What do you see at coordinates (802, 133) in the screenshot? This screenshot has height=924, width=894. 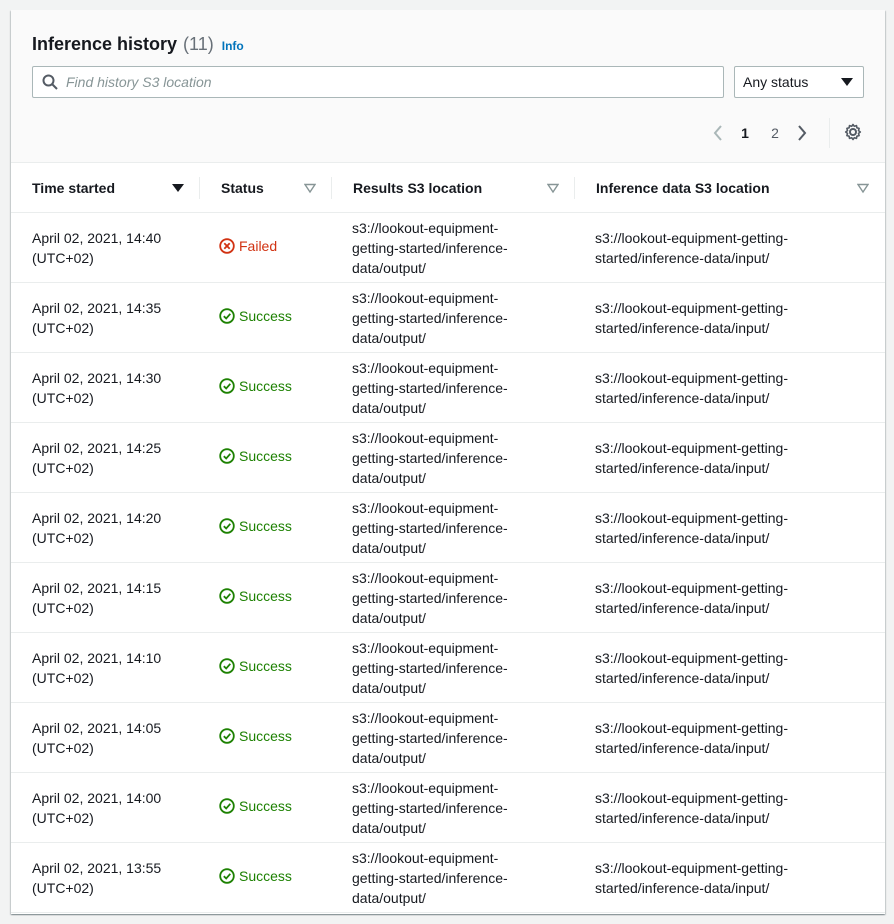 I see `next-page-icon` at bounding box center [802, 133].